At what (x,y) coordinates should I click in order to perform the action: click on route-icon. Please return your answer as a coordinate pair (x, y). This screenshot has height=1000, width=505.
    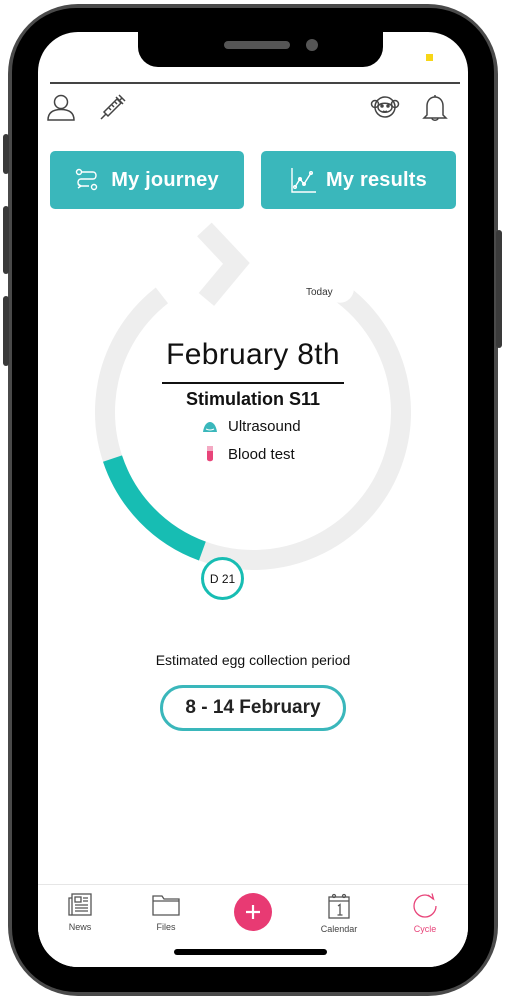
    Looking at the image, I should click on (87, 179).